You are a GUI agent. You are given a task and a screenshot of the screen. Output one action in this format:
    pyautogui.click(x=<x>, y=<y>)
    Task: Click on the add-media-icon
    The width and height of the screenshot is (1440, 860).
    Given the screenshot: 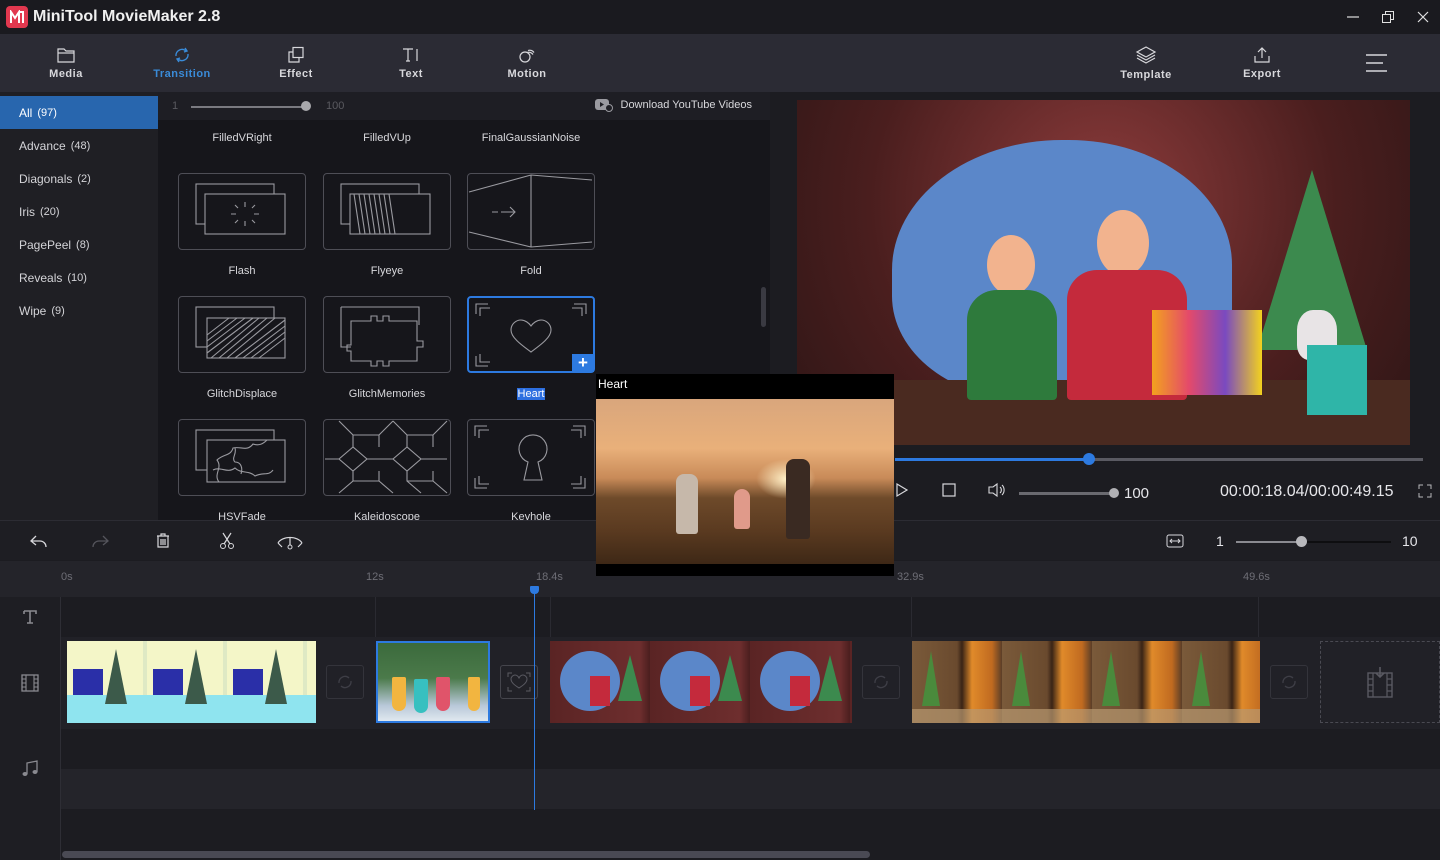 What is the action you would take?
    pyautogui.click(x=1380, y=682)
    